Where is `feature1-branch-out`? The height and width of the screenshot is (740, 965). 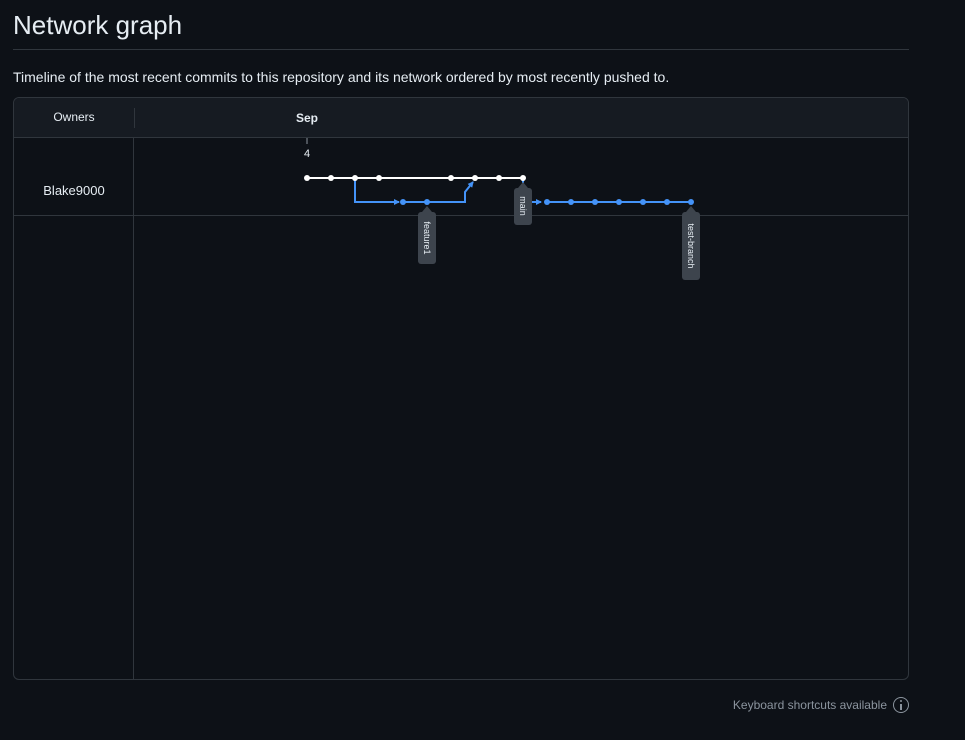 feature1-branch-out is located at coordinates (377, 191).